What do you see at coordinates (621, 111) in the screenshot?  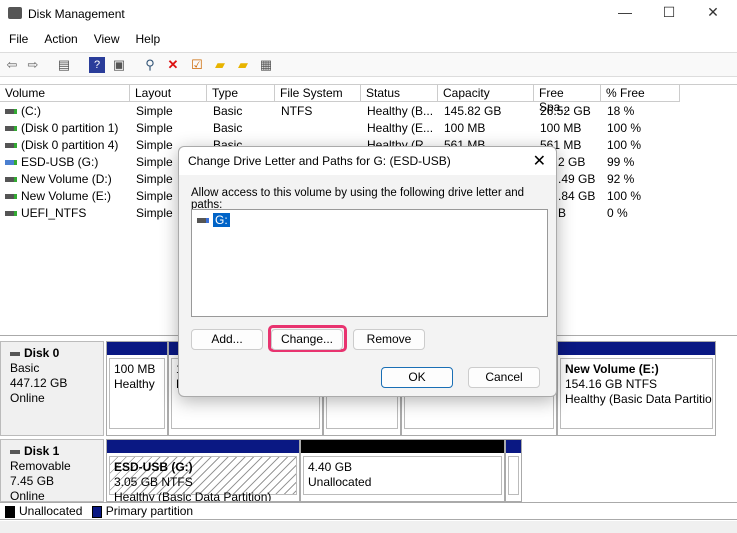 I see `cell-text: 18 %` at bounding box center [621, 111].